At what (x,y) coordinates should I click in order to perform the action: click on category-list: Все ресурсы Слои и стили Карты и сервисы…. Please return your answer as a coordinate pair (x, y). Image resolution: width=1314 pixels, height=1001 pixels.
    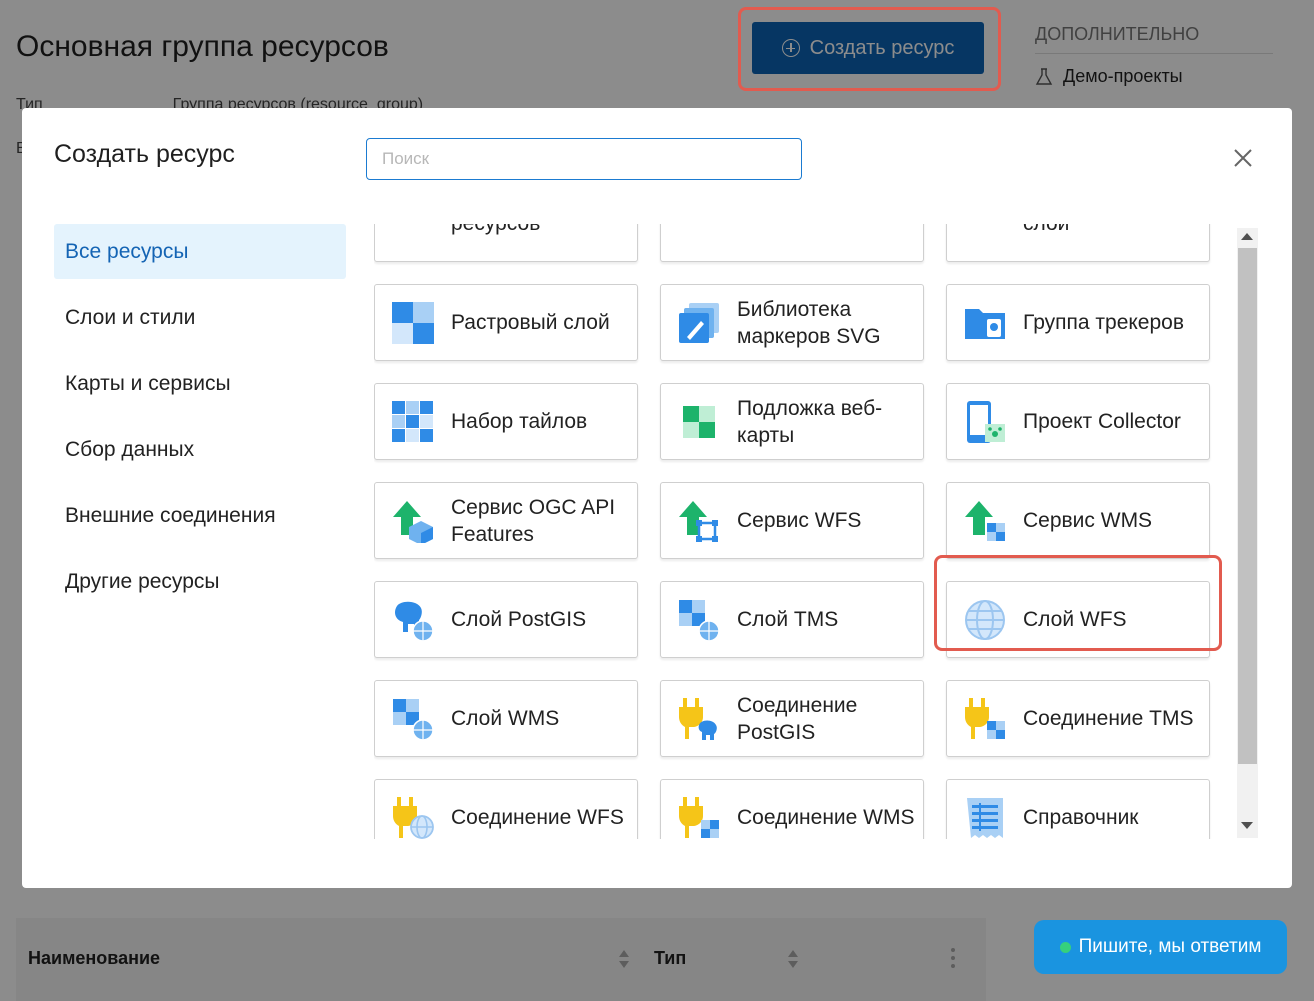
    Looking at the image, I should click on (200, 422).